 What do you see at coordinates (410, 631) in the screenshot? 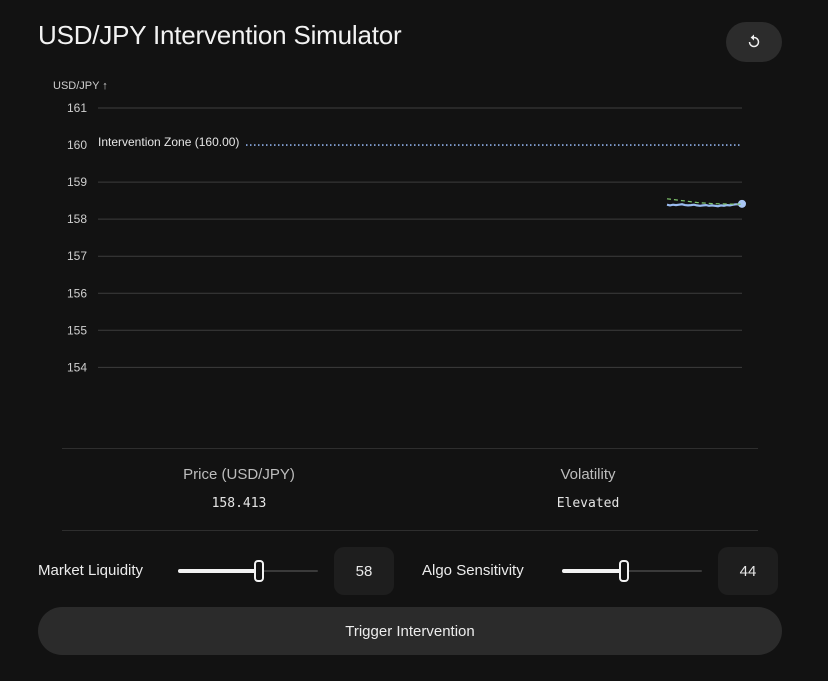
I see `trigger-intervention-button: Trigger Intervention` at bounding box center [410, 631].